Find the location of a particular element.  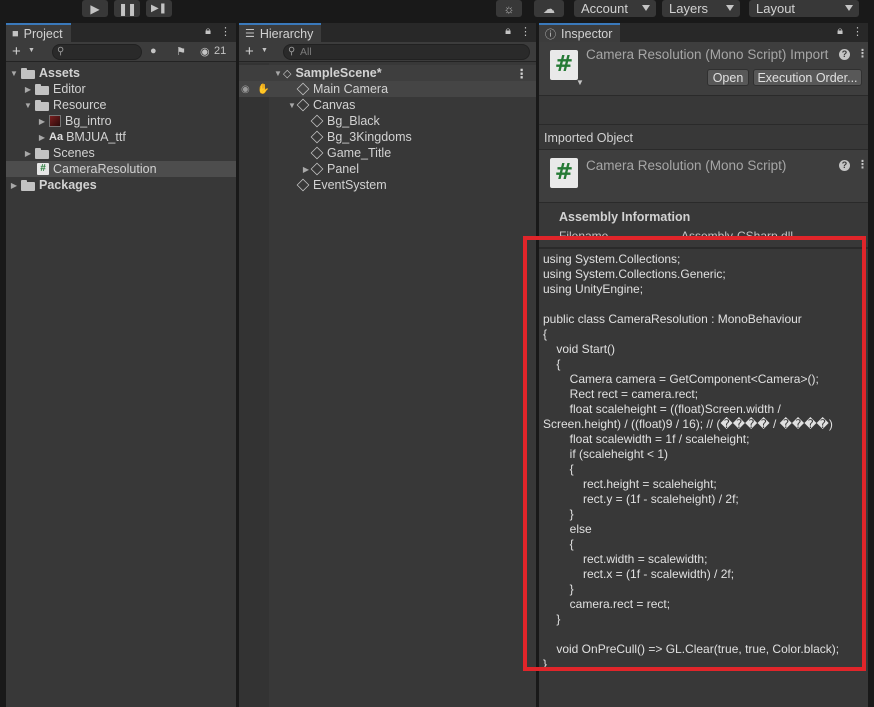

imported-object-label: Imported Object is located at coordinates (588, 138).